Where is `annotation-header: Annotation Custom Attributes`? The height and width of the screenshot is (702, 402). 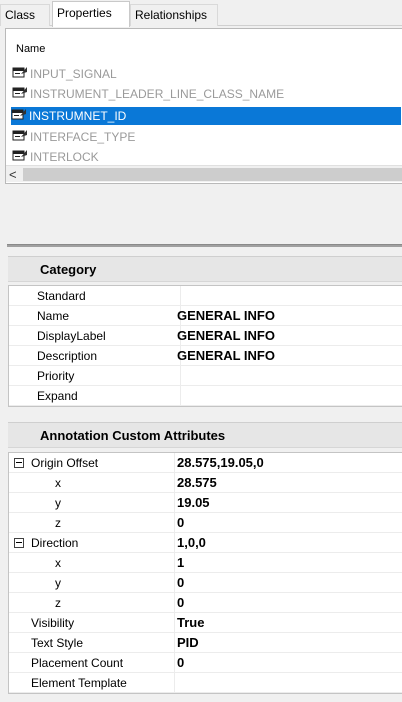 annotation-header: Annotation Custom Attributes is located at coordinates (205, 435).